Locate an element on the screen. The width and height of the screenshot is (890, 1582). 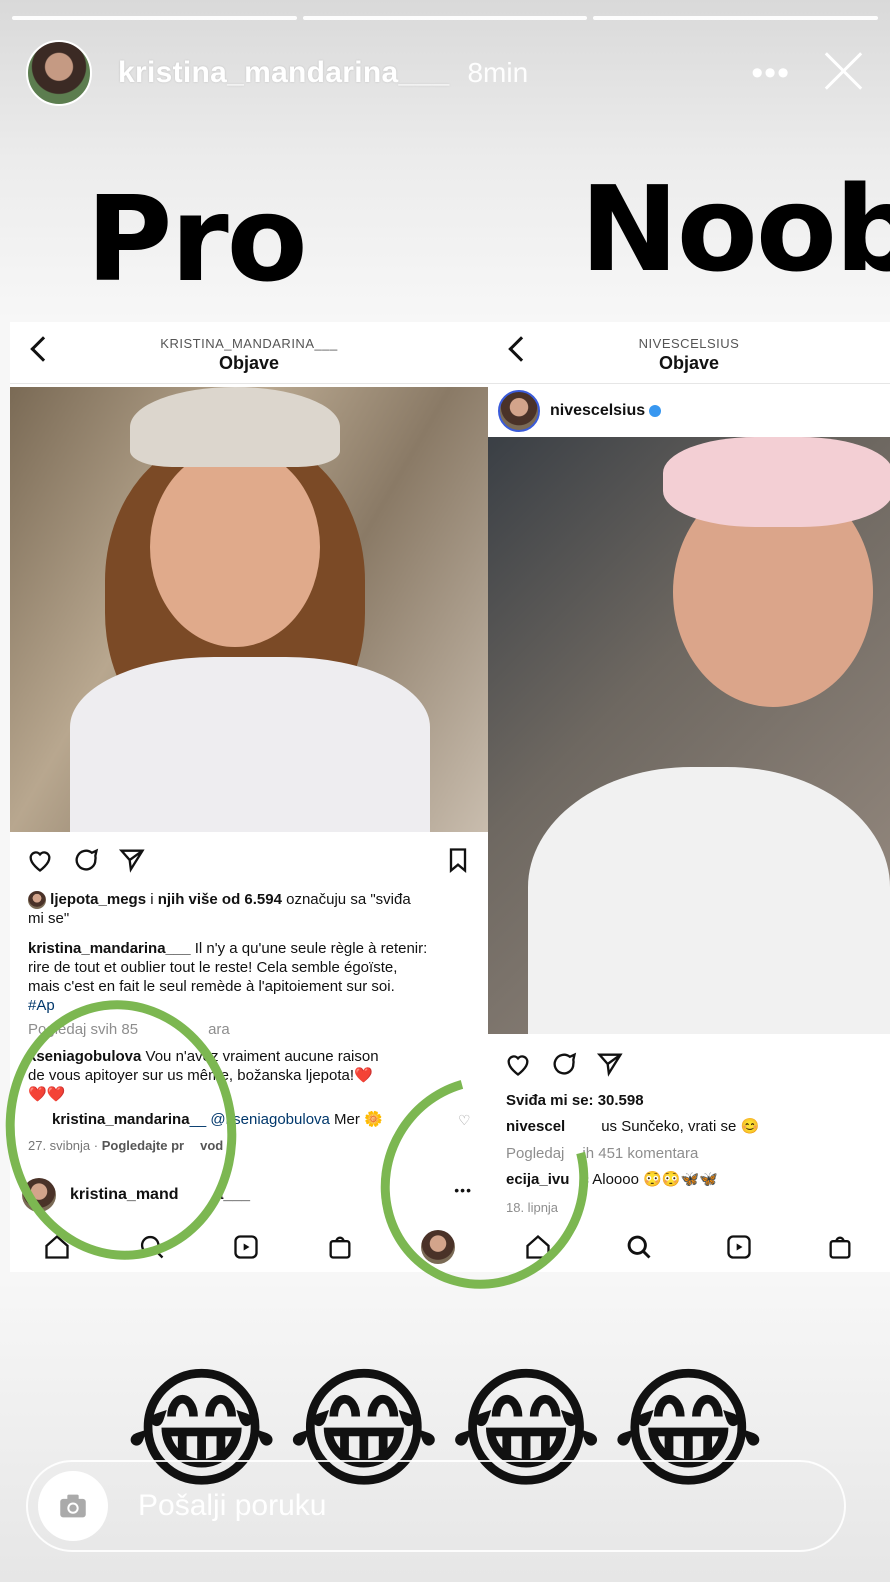
close-icon is located at coordinates (843, 71).